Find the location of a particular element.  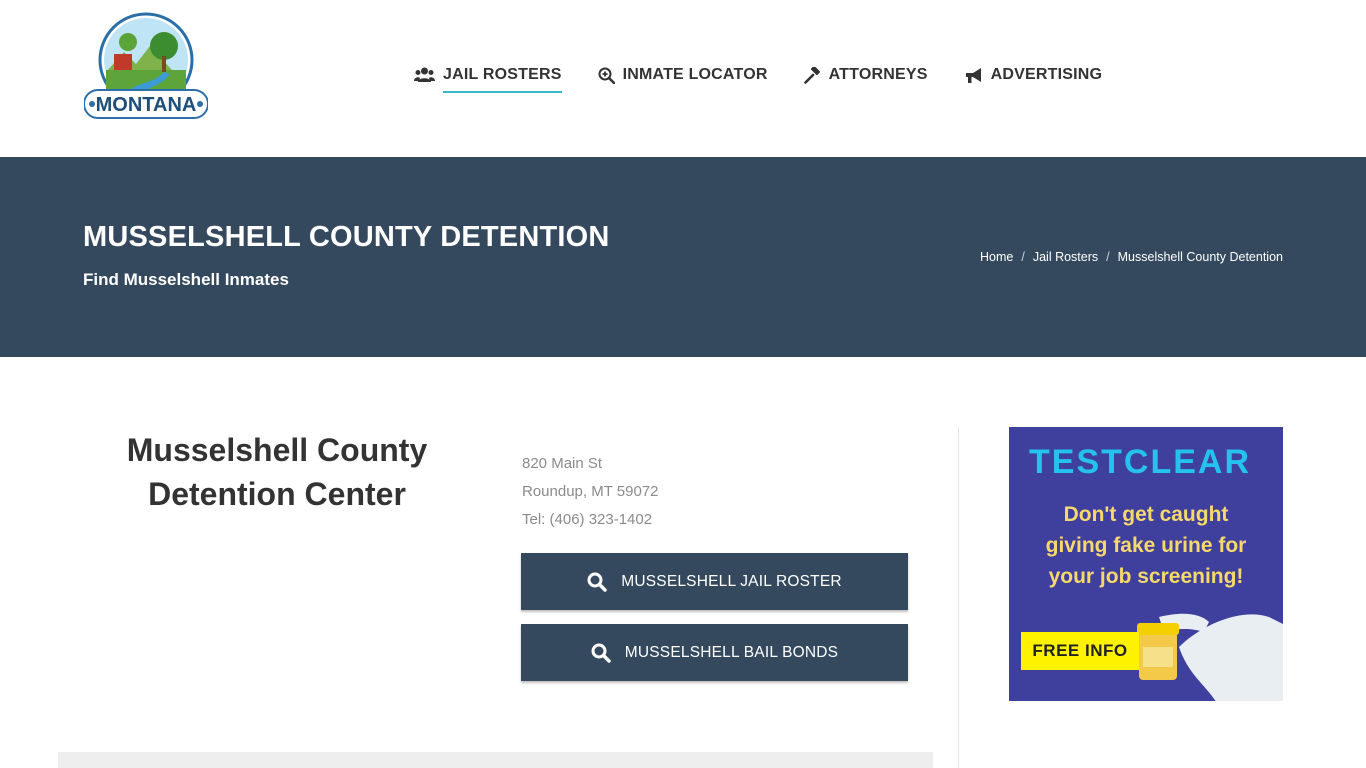

facility-name-line2: Detention Center is located at coordinates (277, 494).